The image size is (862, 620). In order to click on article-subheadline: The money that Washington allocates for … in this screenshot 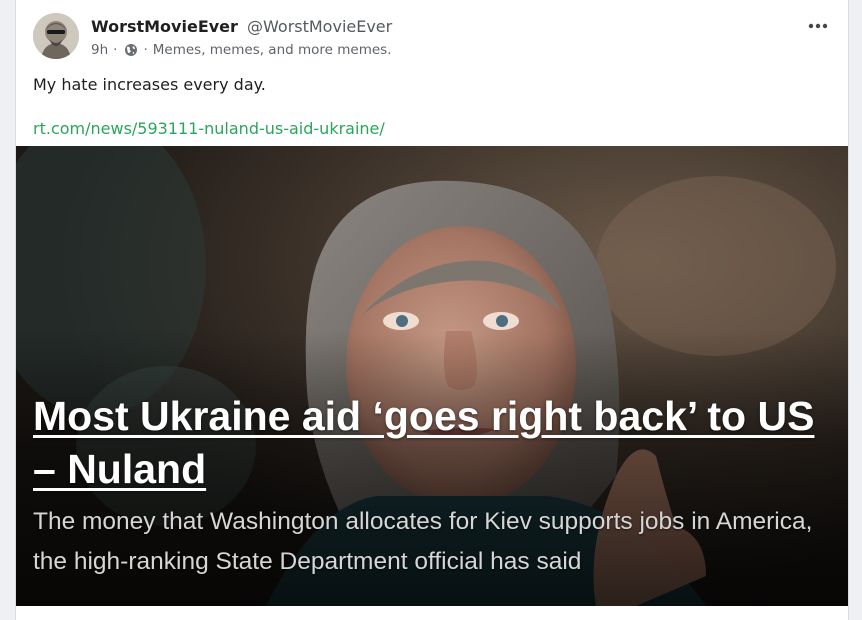, I will do `click(423, 541)`.